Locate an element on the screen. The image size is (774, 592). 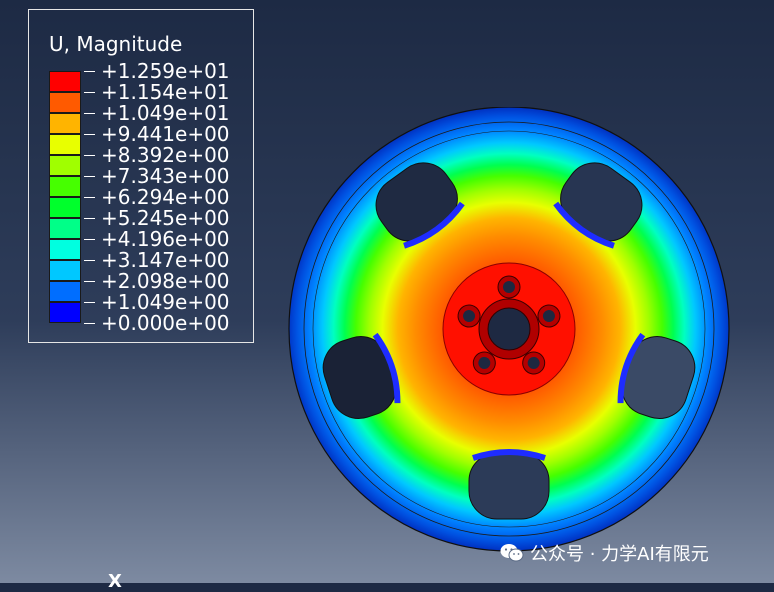
legend-label: +2.098e+00 is located at coordinates (165, 281).